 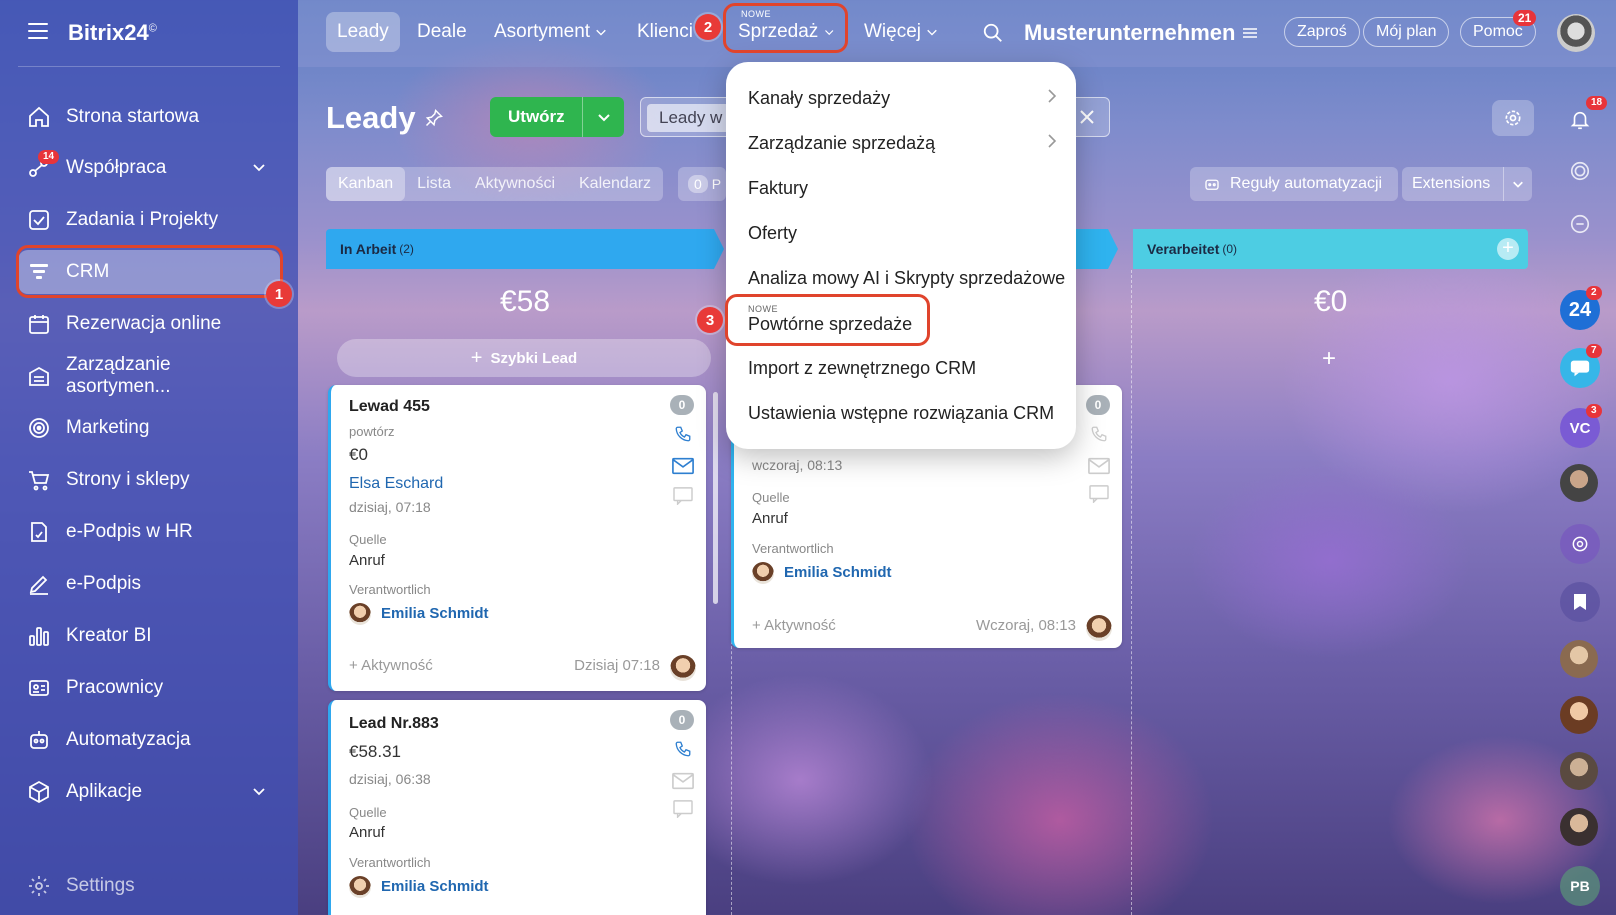 What do you see at coordinates (1576, 33) in the screenshot?
I see `user-avatar` at bounding box center [1576, 33].